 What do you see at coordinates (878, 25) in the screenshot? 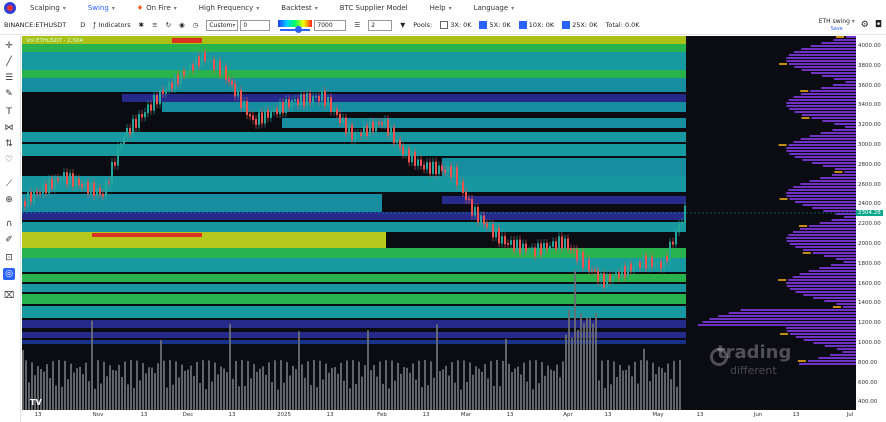
I see `camera-icon: ◘` at bounding box center [878, 25].